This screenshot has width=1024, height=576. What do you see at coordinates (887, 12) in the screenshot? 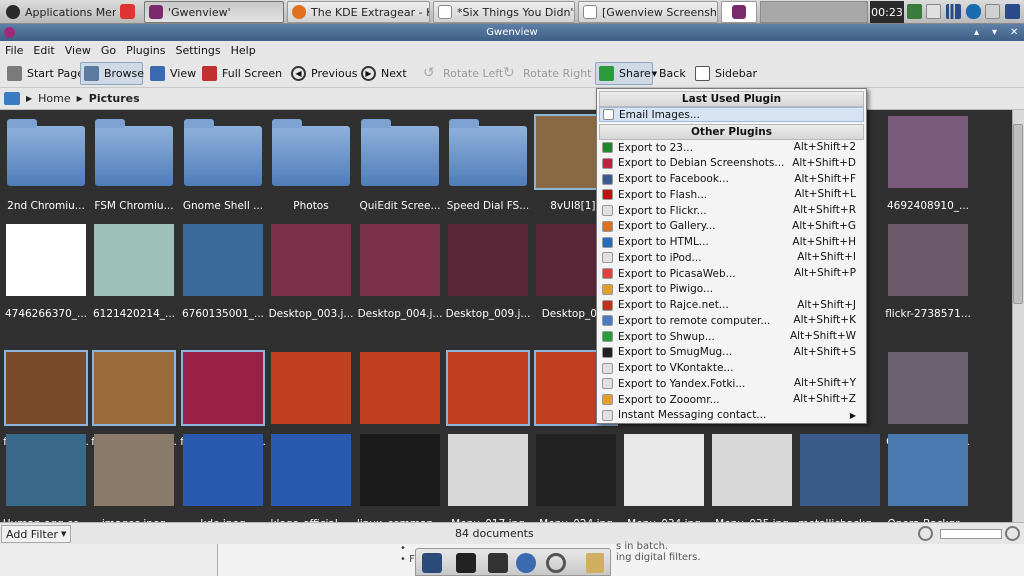
I see `clock: 00:23` at bounding box center [887, 12].